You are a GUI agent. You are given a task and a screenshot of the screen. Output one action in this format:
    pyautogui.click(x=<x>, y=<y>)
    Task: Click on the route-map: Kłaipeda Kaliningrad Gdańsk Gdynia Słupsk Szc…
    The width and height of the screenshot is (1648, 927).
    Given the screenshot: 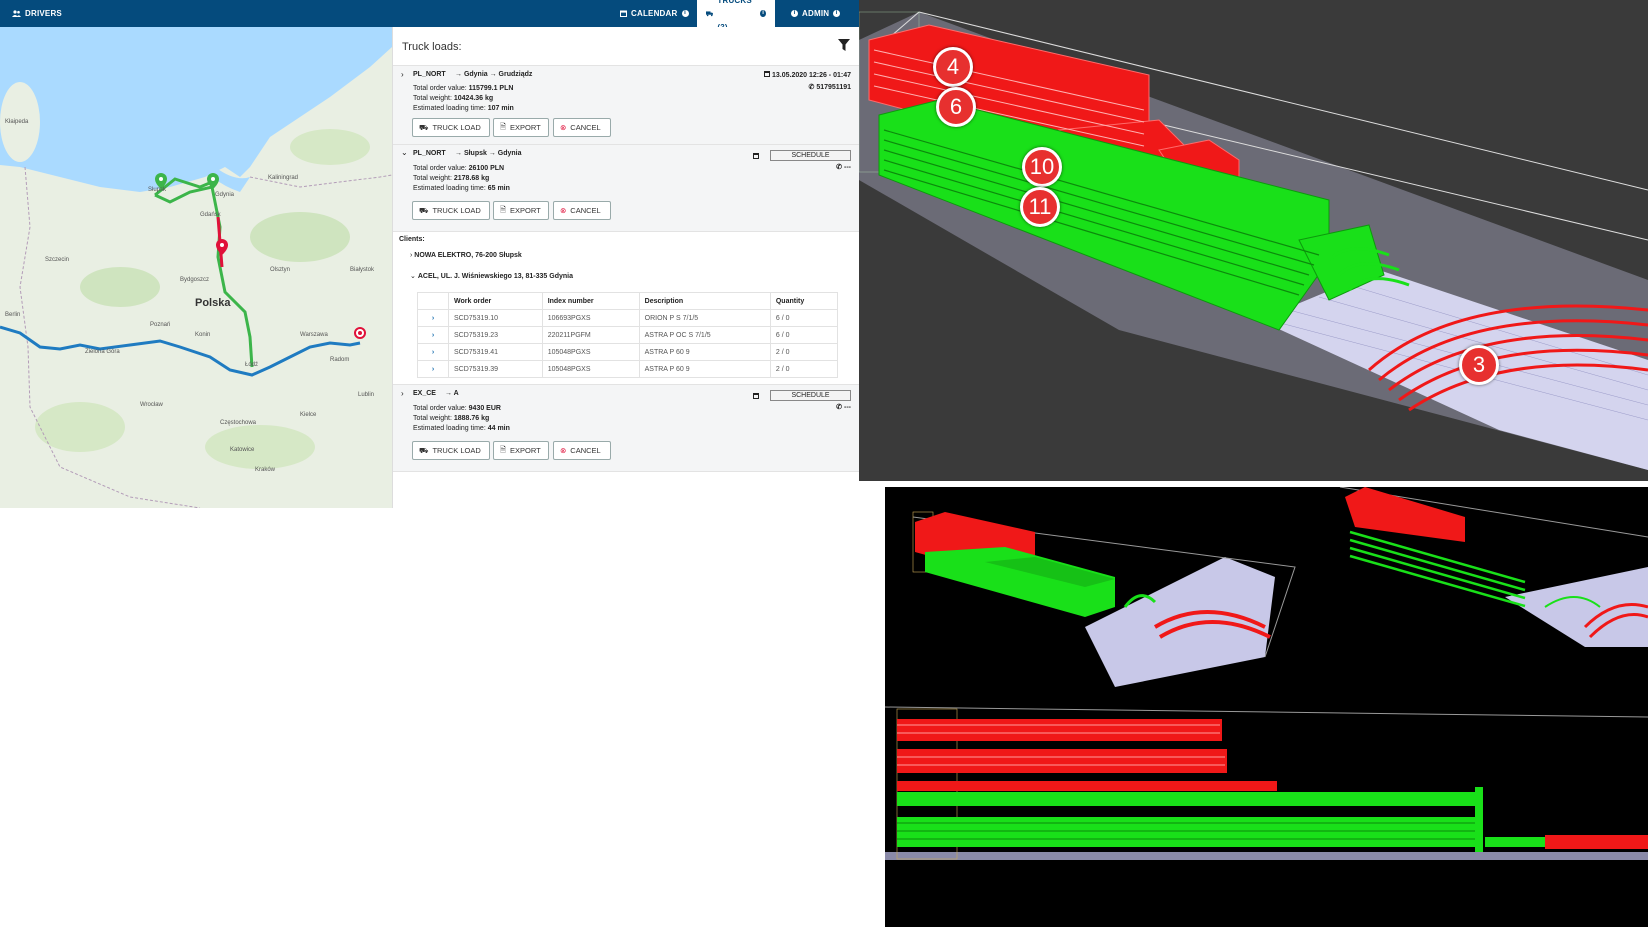 What is the action you would take?
    pyautogui.click(x=196, y=267)
    